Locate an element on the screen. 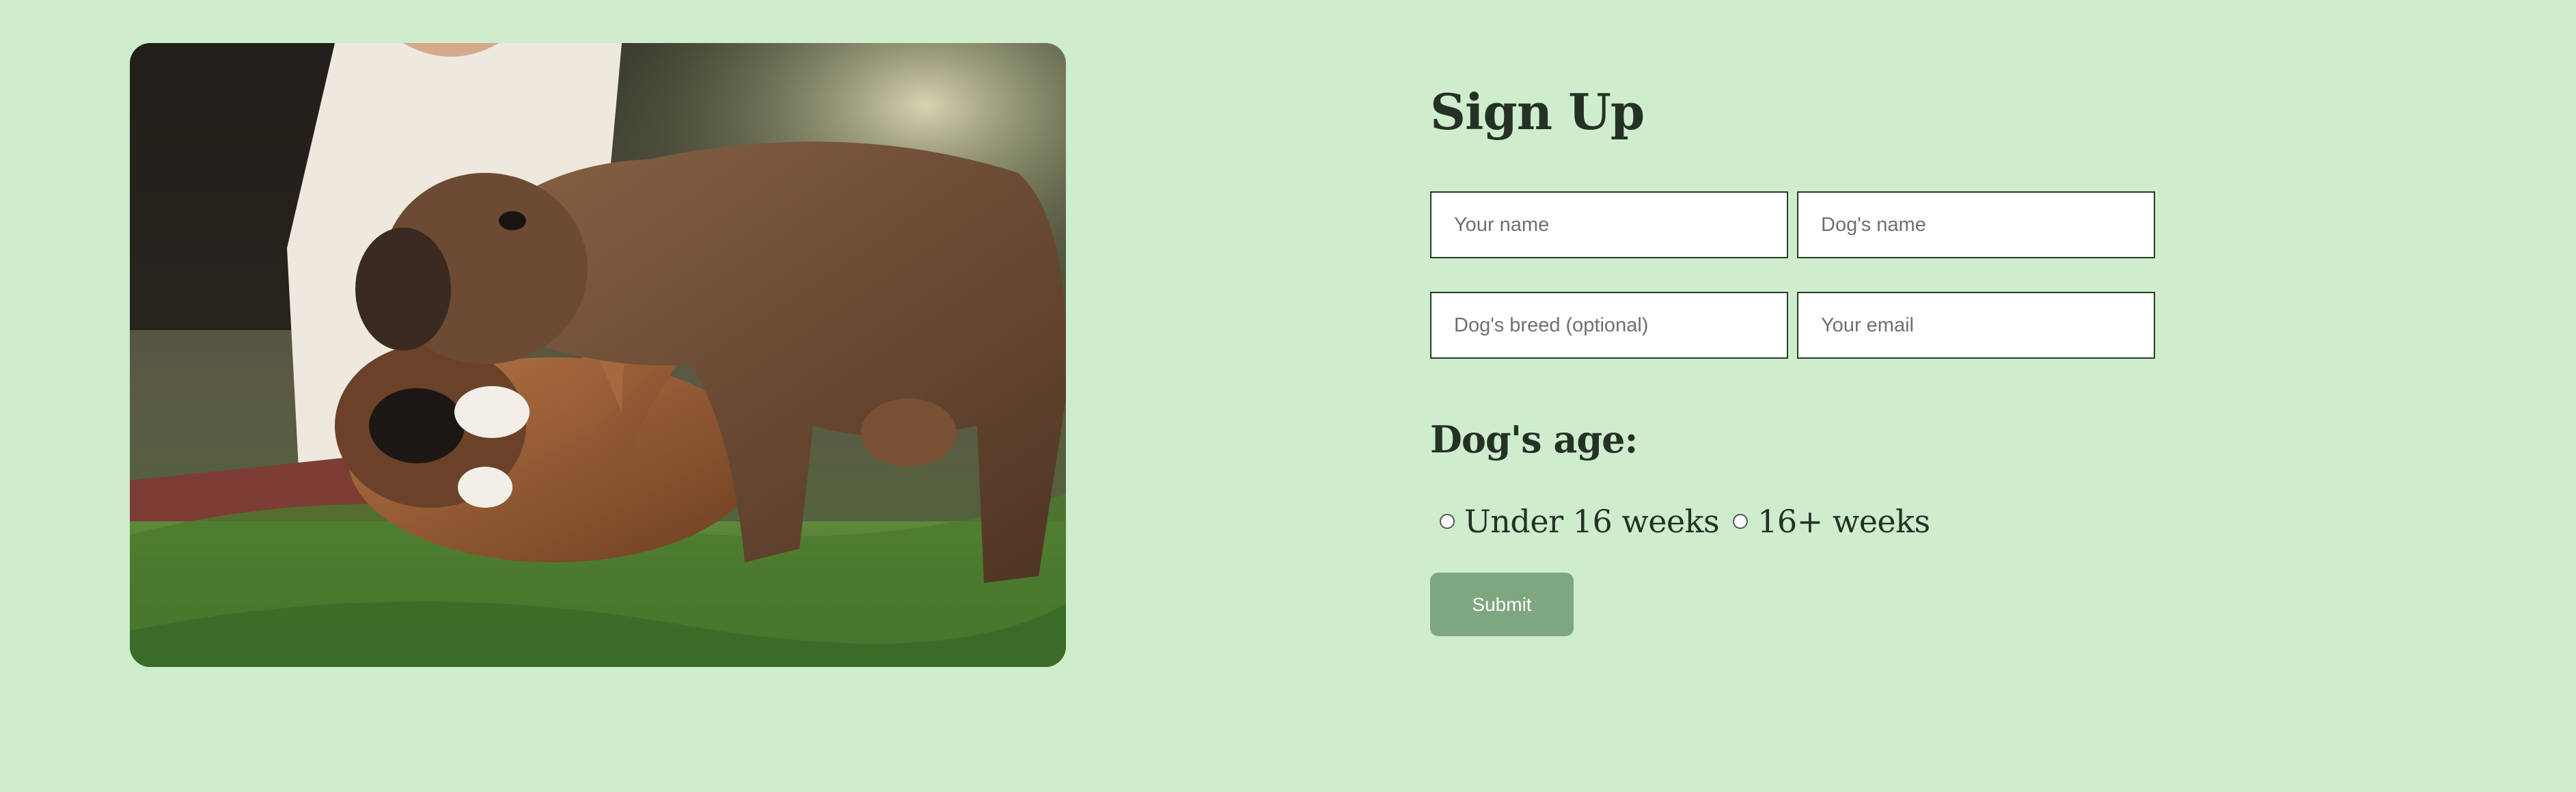 Image resolution: width=2576 pixels, height=792 pixels. age-option-under-16-weeks: Under 16 weeks is located at coordinates (1578, 521).